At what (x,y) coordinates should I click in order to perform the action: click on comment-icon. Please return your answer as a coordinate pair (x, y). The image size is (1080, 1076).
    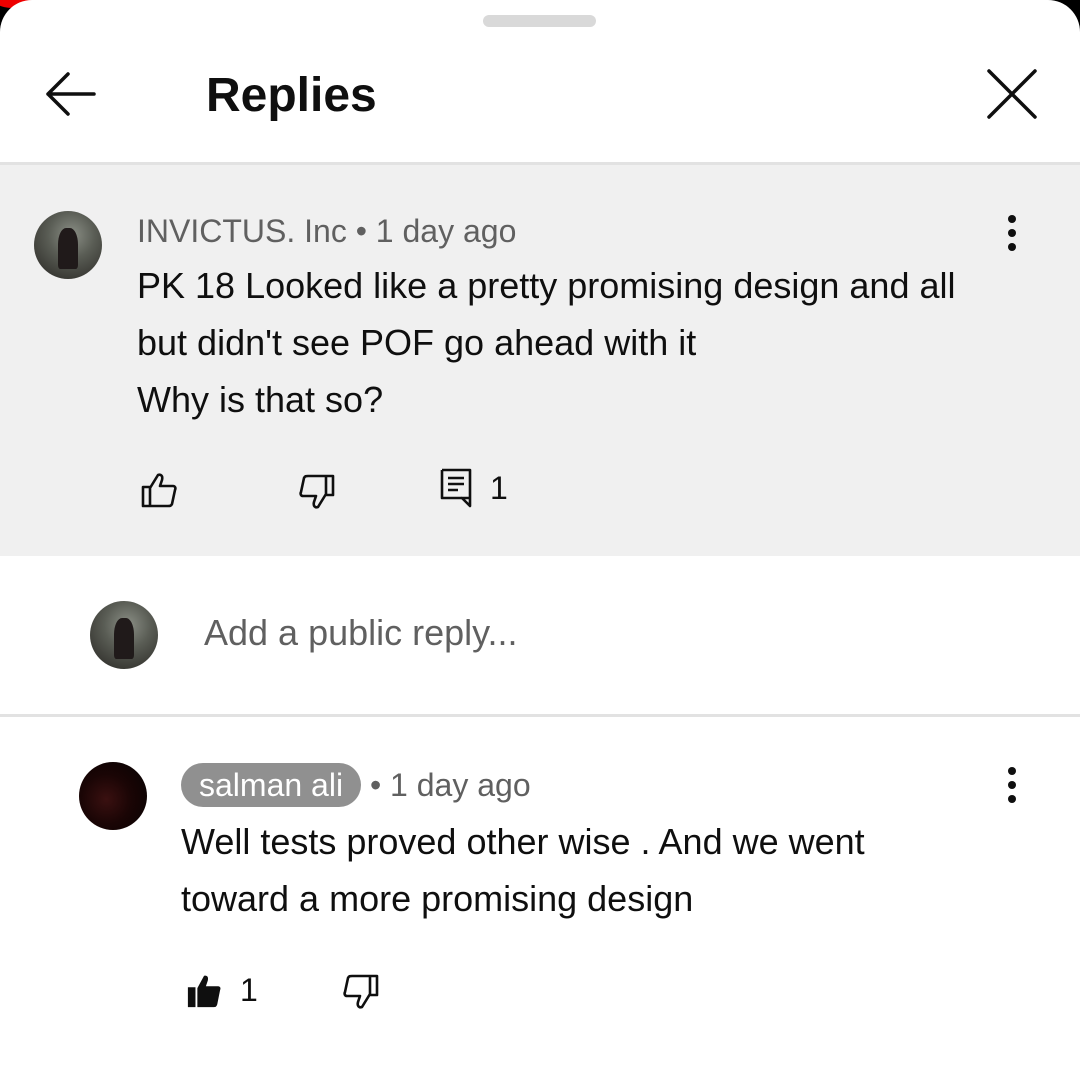
    Looking at the image, I should click on (456, 488).